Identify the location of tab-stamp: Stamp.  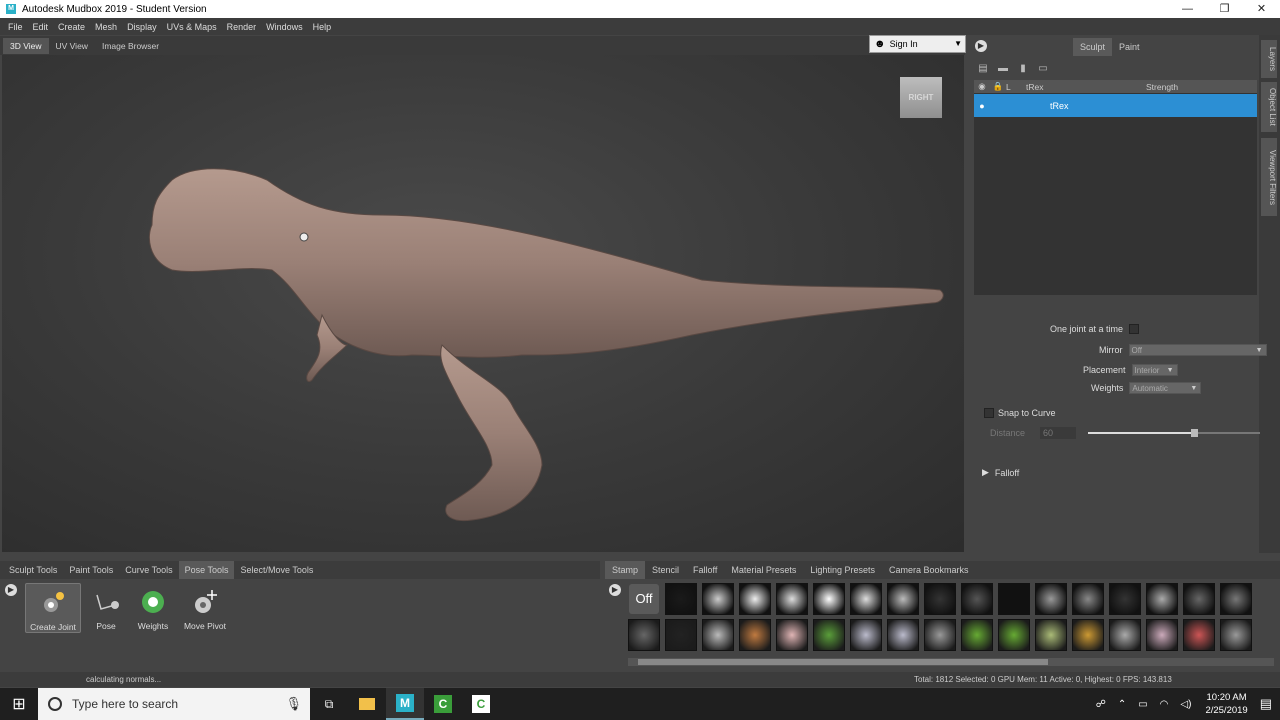
(625, 570).